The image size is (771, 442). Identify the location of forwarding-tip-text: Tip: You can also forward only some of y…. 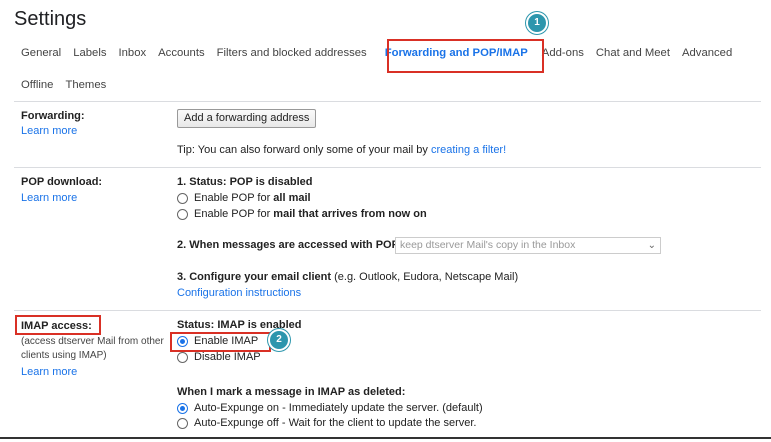
(304, 150).